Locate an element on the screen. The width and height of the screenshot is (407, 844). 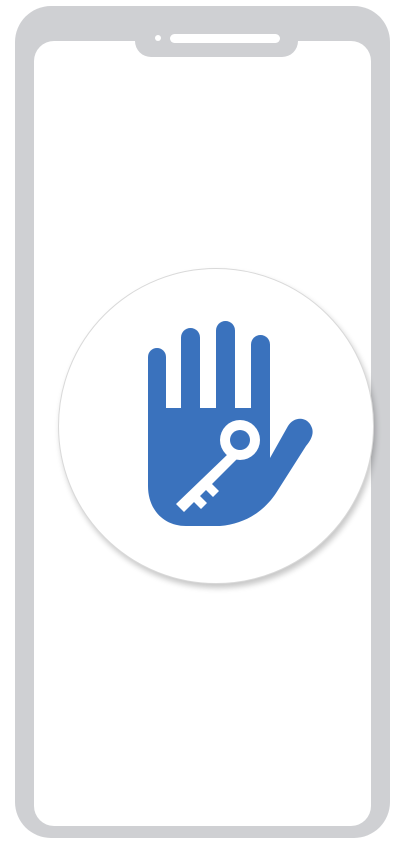
speaker-slot is located at coordinates (225, 38).